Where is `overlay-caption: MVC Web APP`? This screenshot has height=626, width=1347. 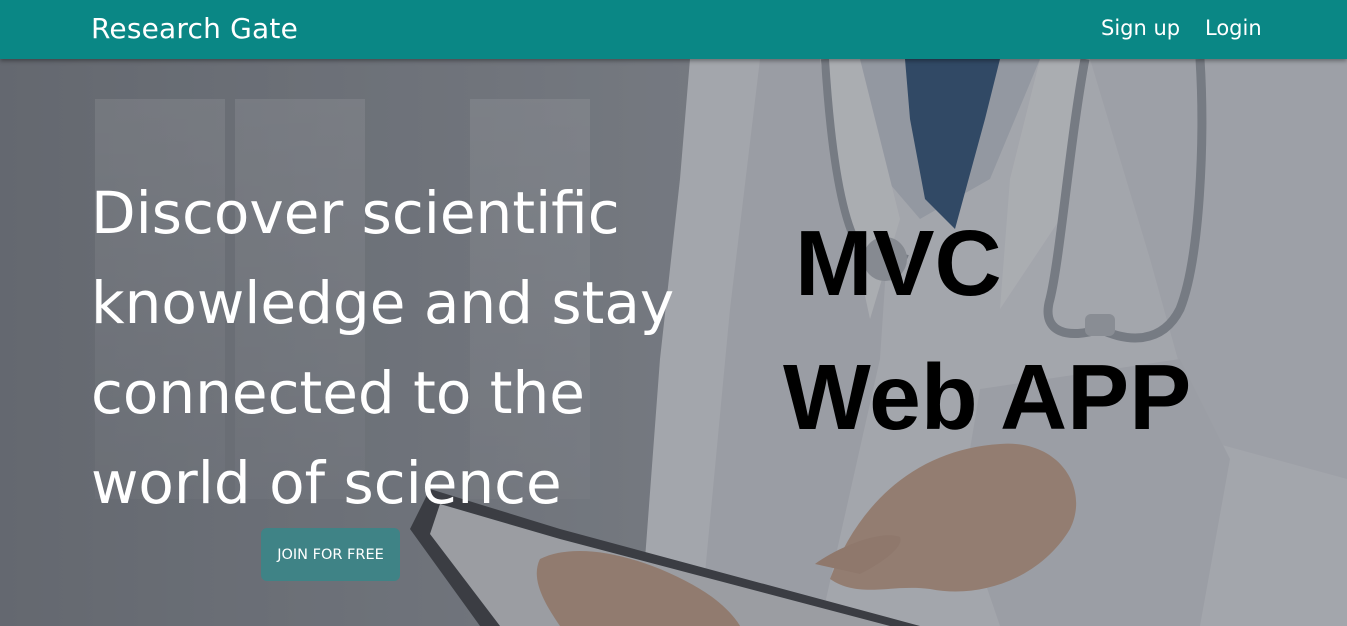
overlay-caption: MVC Web APP is located at coordinates (987, 330).